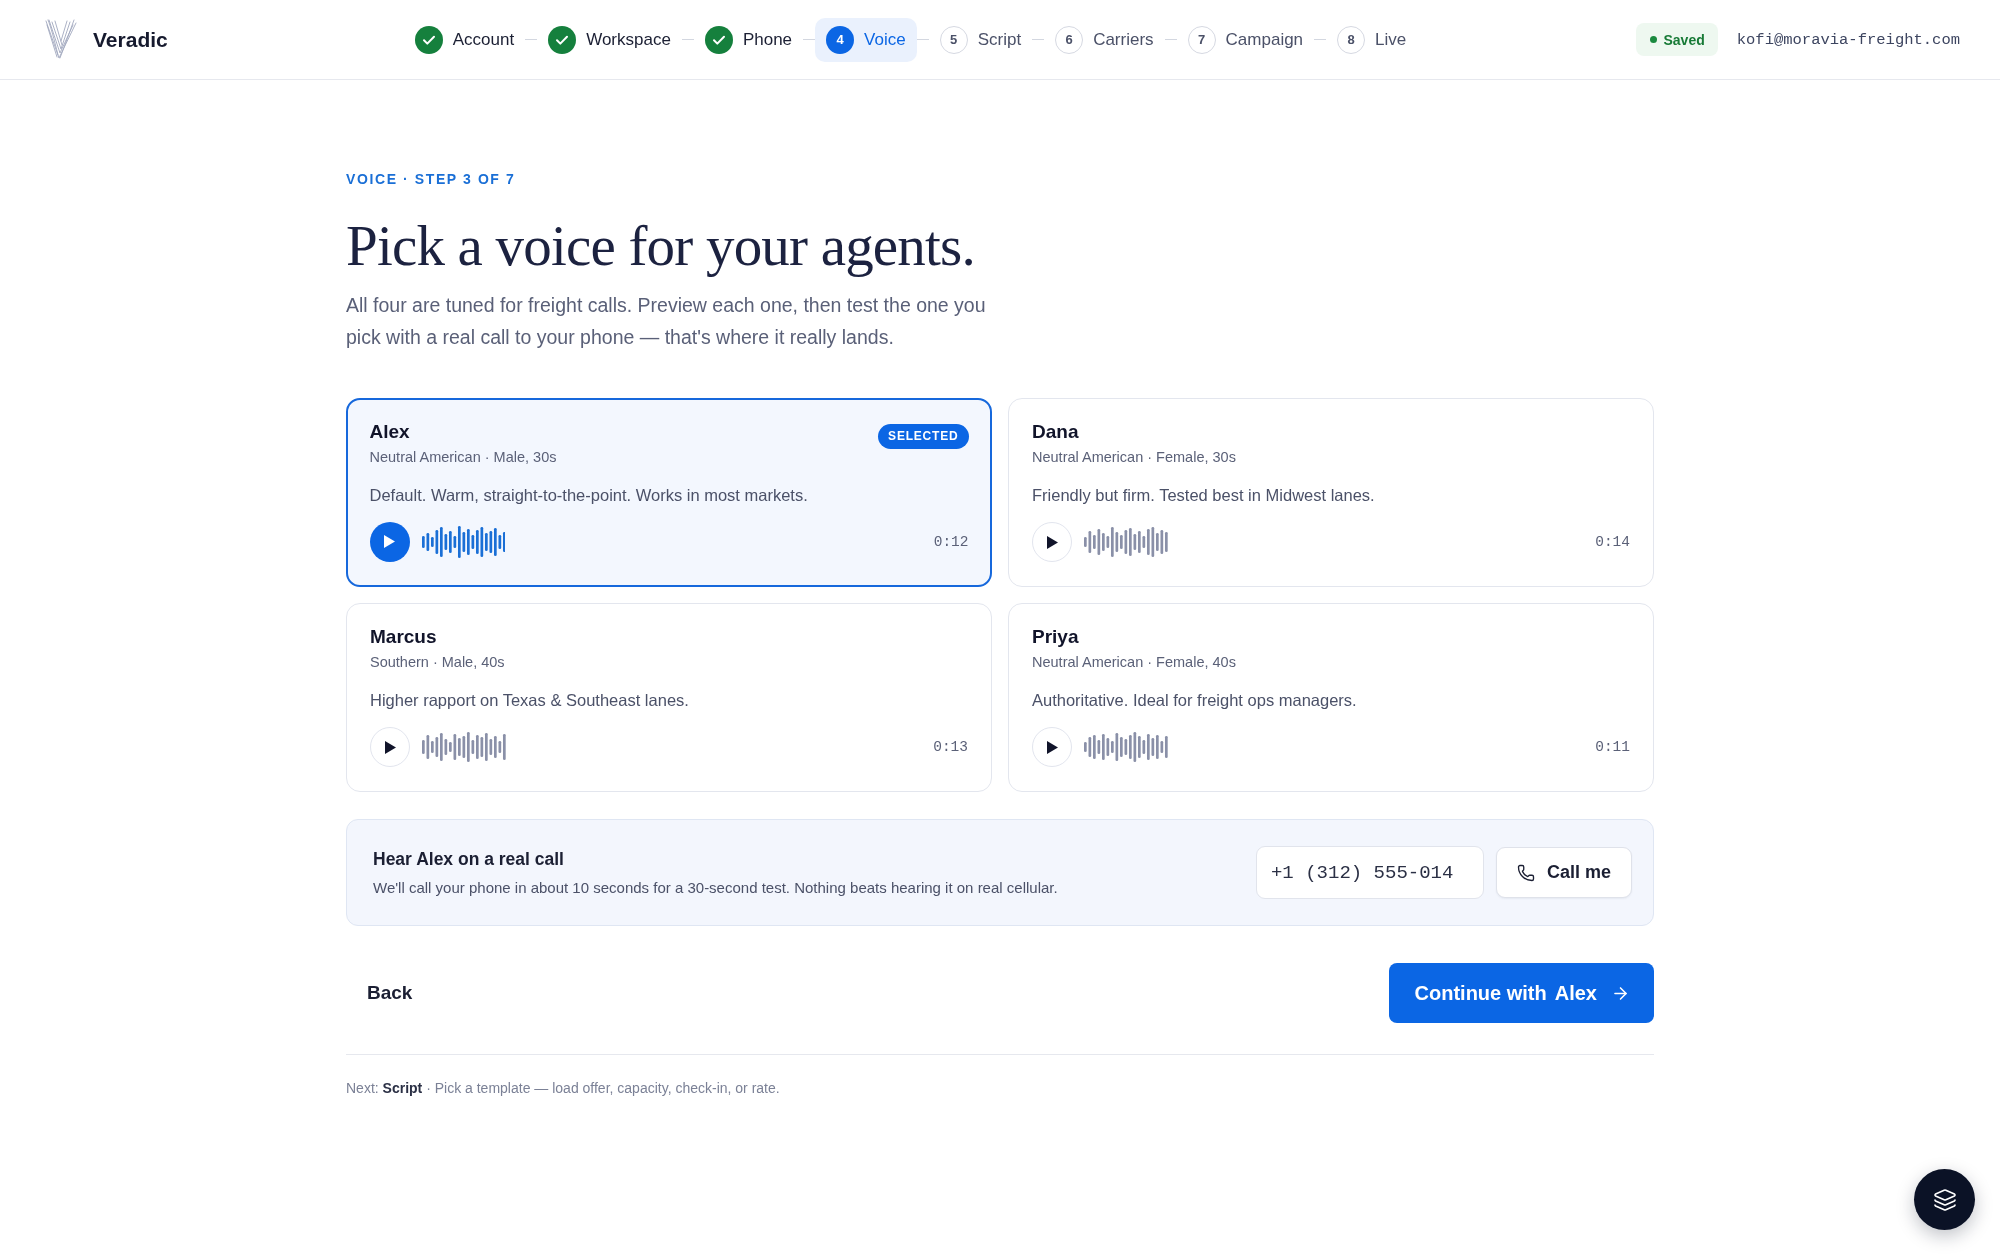 This screenshot has width=2000, height=1255. I want to click on voice-accent: Neutral American · Female, 30s, so click(1134, 457).